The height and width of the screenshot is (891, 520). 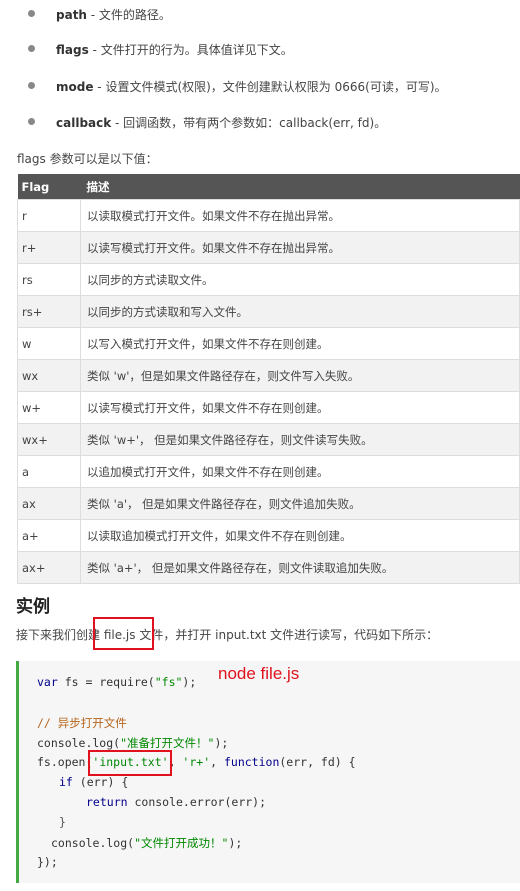 What do you see at coordinates (147, 843) in the screenshot?
I see `code-line: console.log("文件打开成功！");` at bounding box center [147, 843].